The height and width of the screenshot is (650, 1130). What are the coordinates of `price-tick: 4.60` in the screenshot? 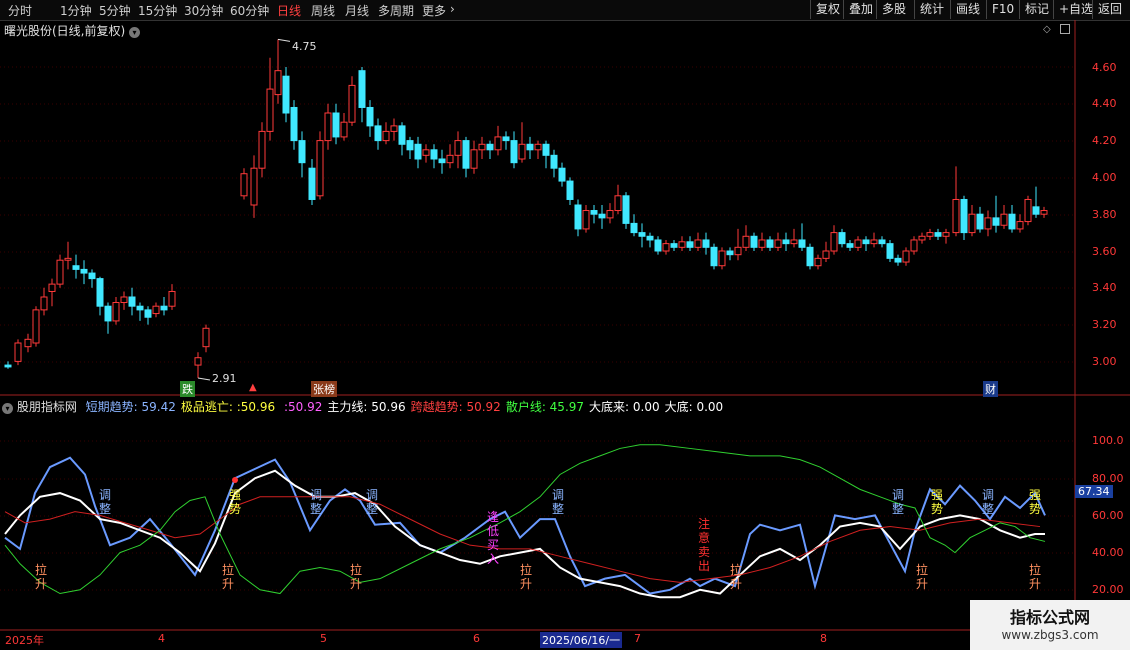 It's located at (1104, 67).